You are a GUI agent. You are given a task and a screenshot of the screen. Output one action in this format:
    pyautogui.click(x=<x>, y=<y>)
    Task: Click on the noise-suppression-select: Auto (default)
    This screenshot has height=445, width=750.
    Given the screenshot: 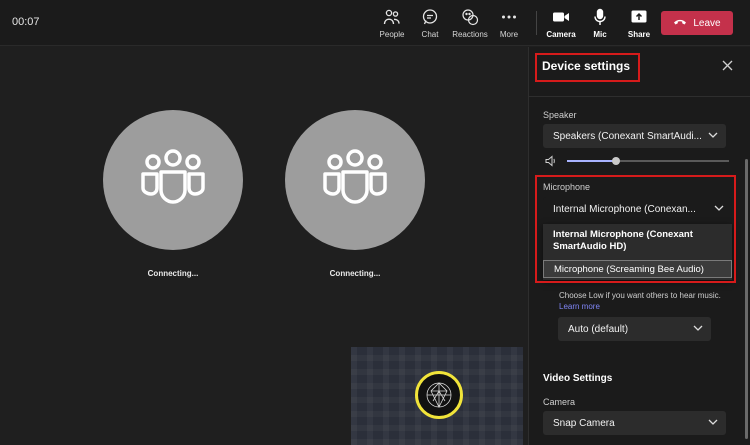 What is the action you would take?
    pyautogui.click(x=634, y=329)
    